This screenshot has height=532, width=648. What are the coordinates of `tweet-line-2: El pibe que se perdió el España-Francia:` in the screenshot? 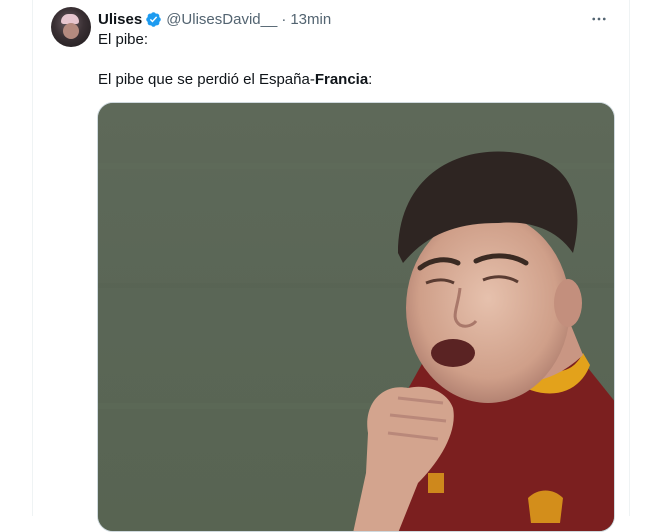 It's located at (353, 80).